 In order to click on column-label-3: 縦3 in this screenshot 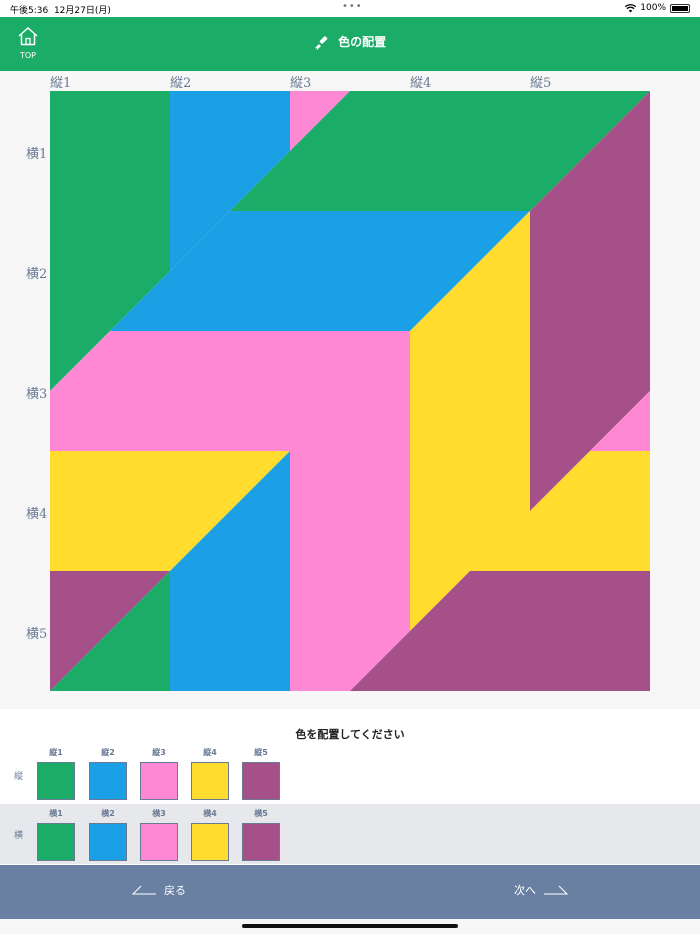, I will do `click(301, 83)`.